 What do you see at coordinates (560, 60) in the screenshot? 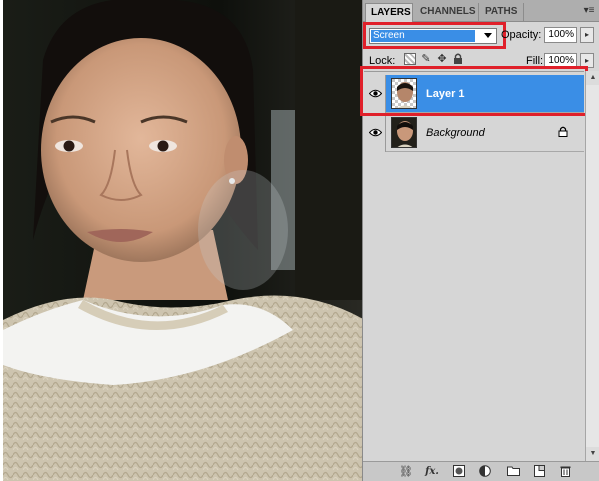
I see `fill-input: 100%` at bounding box center [560, 60].